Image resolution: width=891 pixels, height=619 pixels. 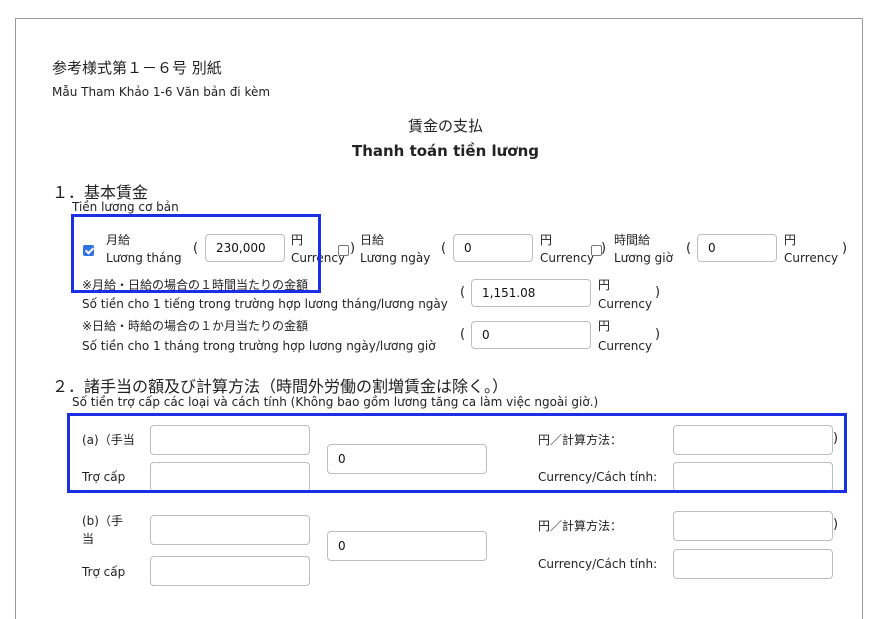 I want to click on per-month-unit-vi: Currency, so click(x=625, y=346).